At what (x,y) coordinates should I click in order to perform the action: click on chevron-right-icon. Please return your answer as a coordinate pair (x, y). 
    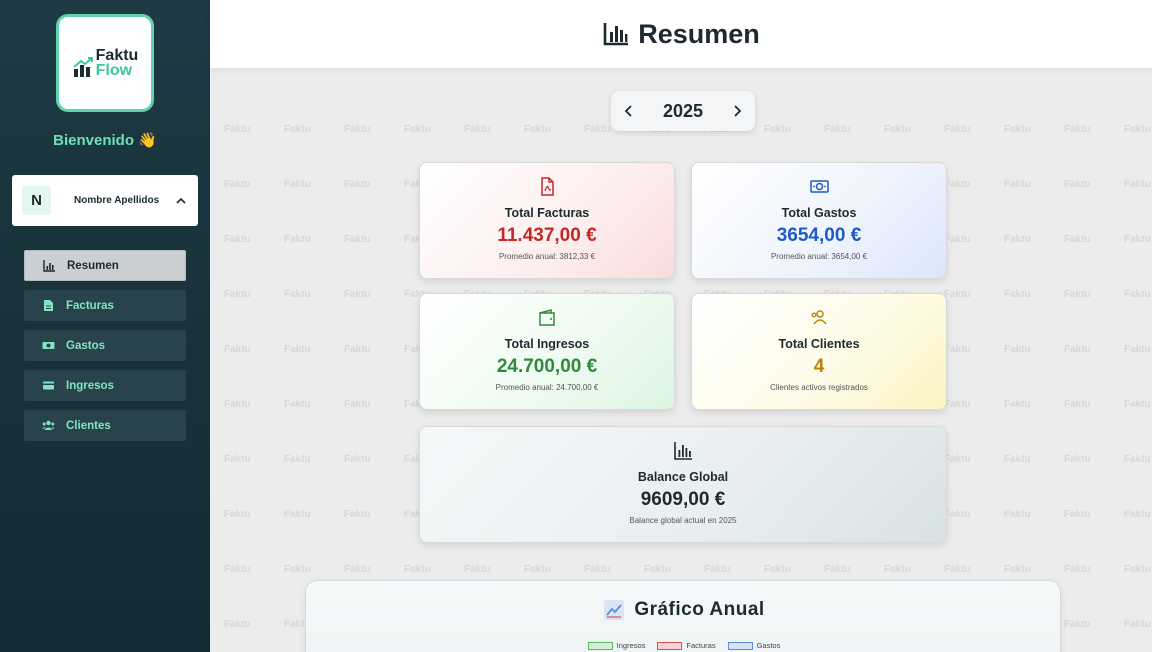
    Looking at the image, I should click on (737, 111).